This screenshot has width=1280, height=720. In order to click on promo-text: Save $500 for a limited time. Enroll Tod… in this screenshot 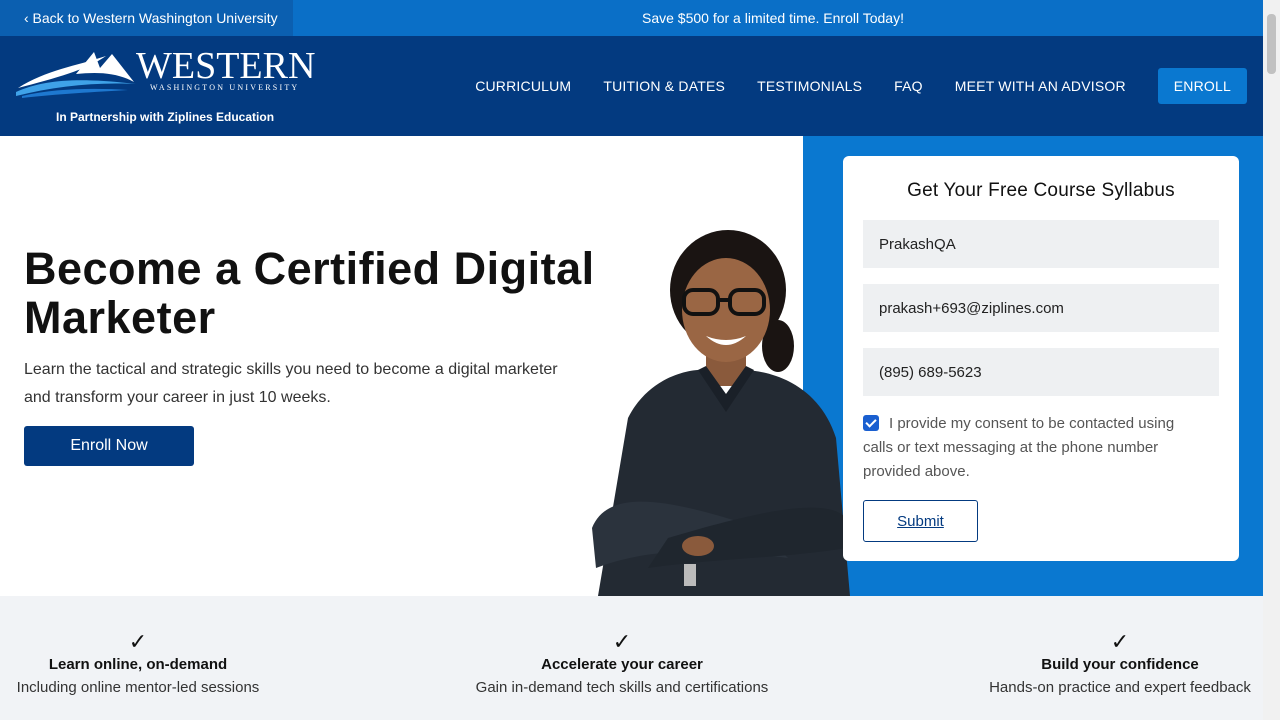, I will do `click(773, 18)`.